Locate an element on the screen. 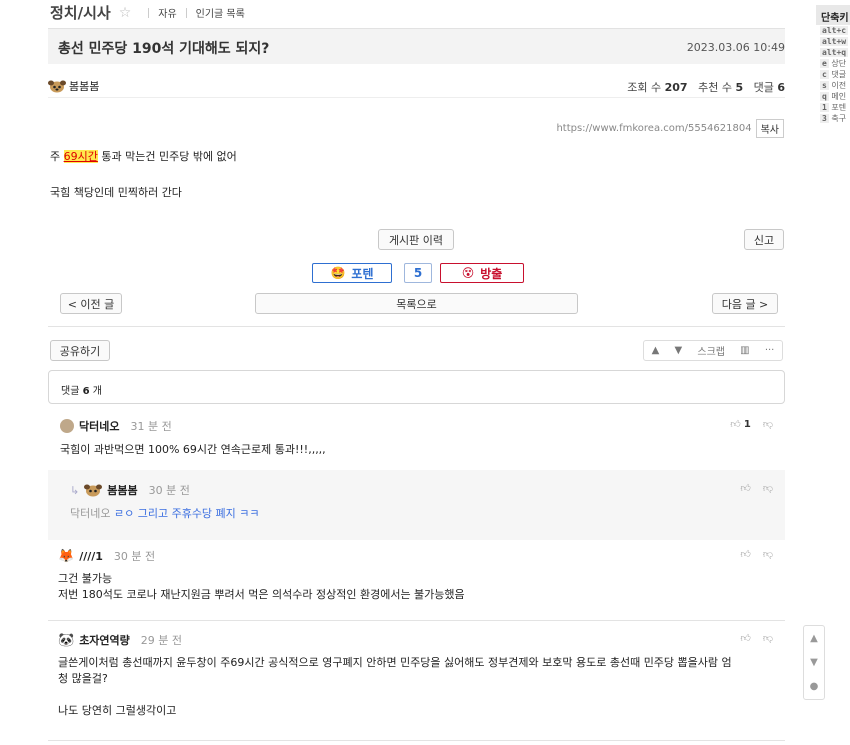  shortcut-item: e 상단 is located at coordinates (833, 63).